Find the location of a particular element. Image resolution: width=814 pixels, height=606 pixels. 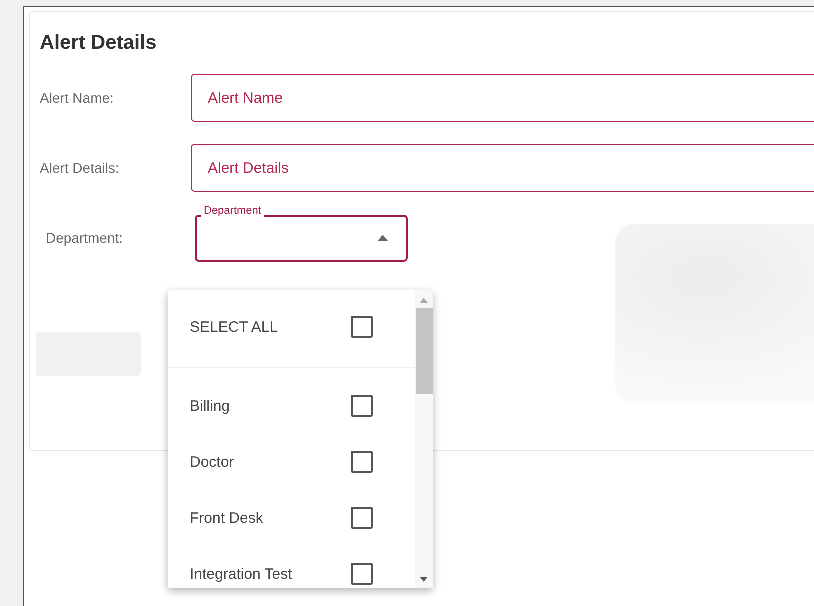

field-label: Alert Name: is located at coordinates (77, 98).